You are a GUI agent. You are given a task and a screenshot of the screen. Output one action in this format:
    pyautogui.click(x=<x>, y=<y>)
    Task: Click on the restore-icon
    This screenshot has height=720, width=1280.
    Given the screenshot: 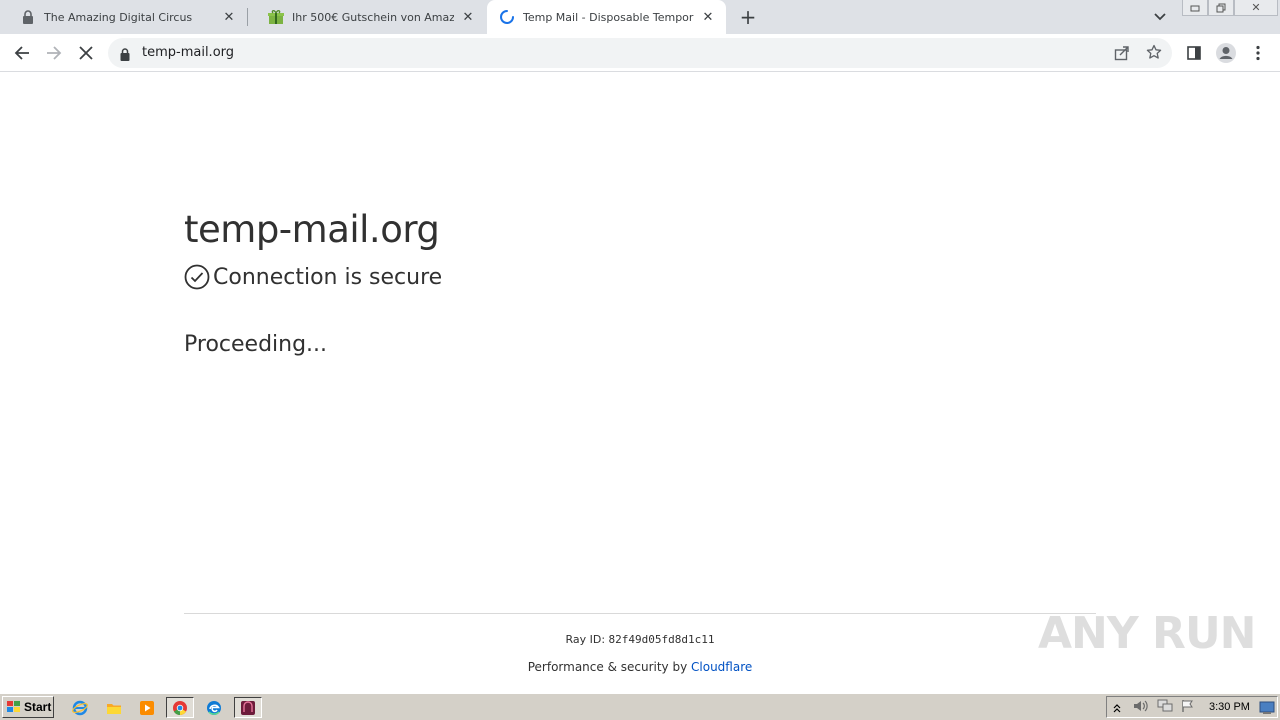 What is the action you would take?
    pyautogui.click(x=1221, y=7)
    